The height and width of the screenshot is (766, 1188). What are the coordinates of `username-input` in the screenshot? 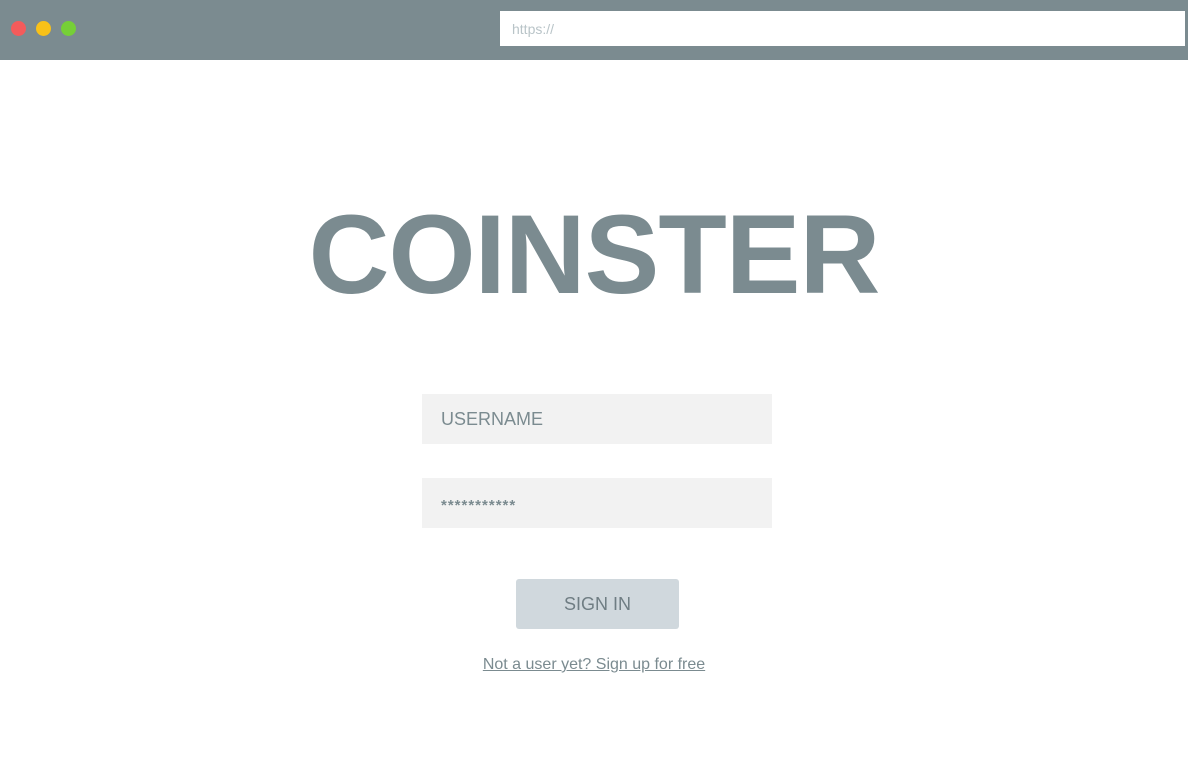 It's located at (597, 419).